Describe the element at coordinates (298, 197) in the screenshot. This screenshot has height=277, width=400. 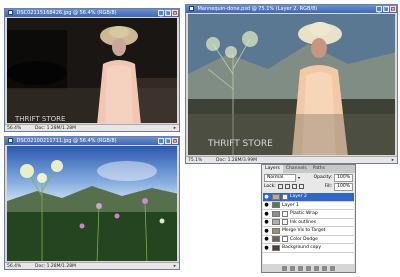
I see `layer-name: Layer 2` at that location.